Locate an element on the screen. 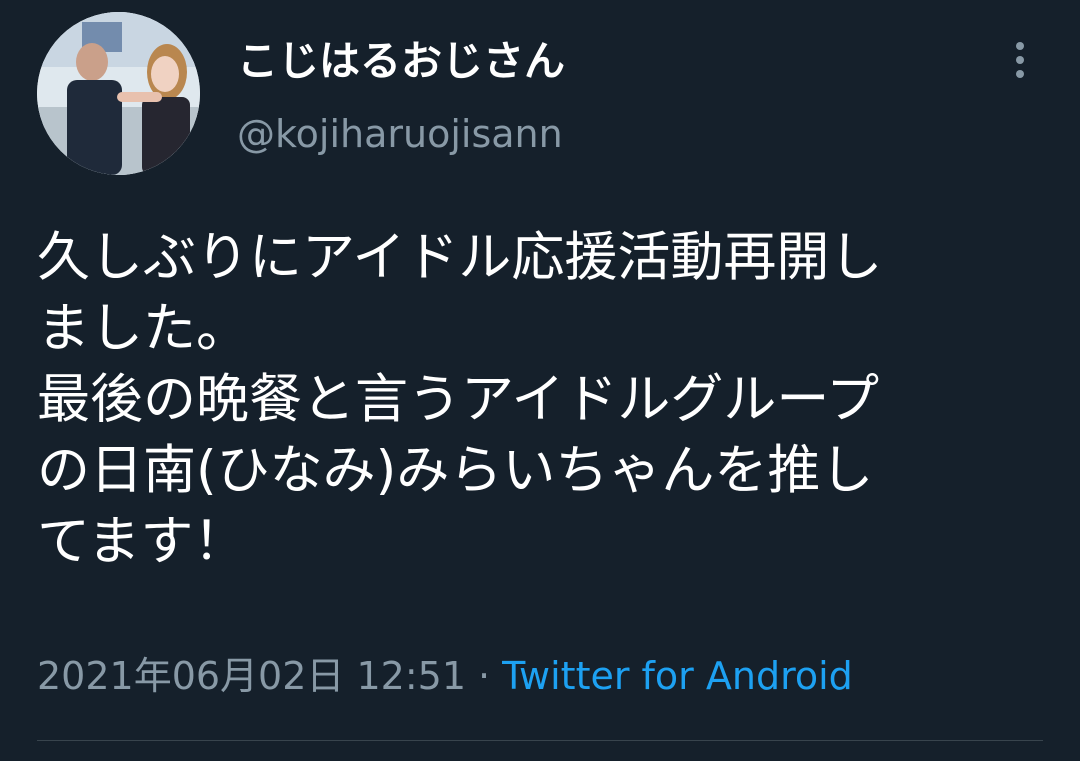 This screenshot has height=761, width=1080. more-vertical-icon is located at coordinates (1020, 46).